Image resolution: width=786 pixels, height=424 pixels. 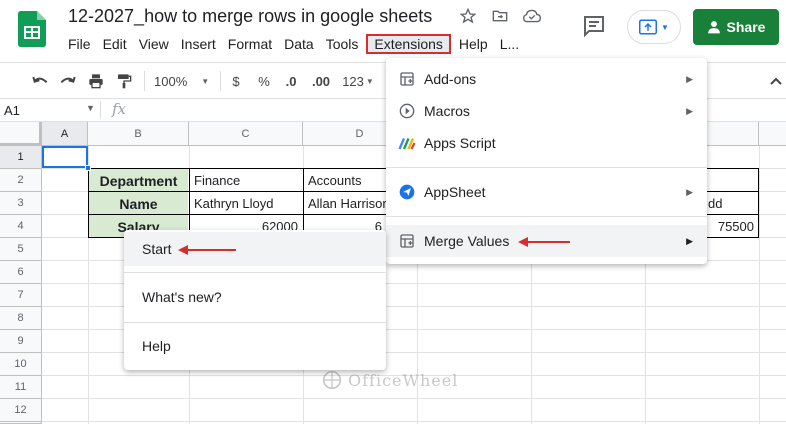 What do you see at coordinates (21, 226) in the screenshot?
I see `row-header: 4` at bounding box center [21, 226].